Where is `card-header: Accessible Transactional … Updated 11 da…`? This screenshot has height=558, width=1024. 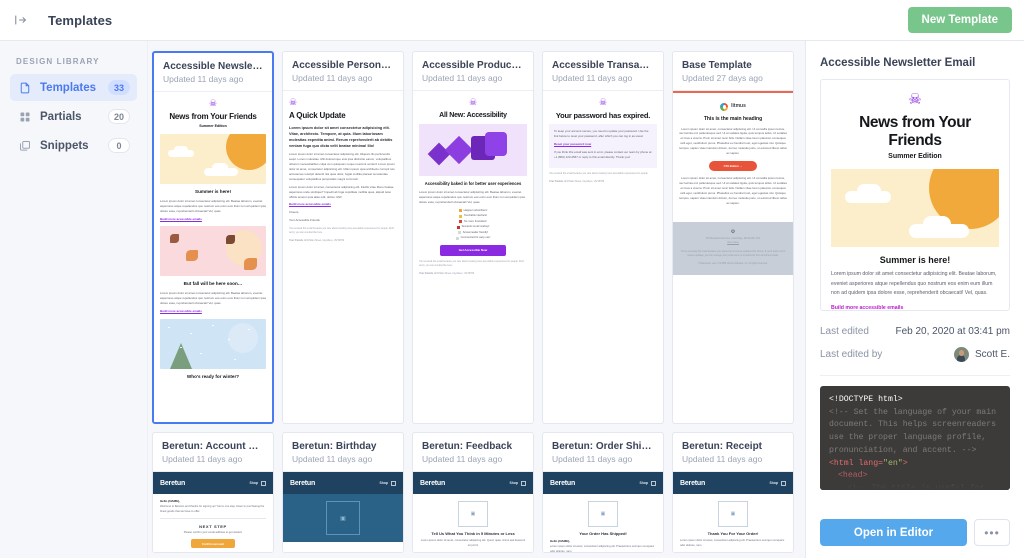 card-header: Accessible Transactional … Updated 11 da… is located at coordinates (603, 71).